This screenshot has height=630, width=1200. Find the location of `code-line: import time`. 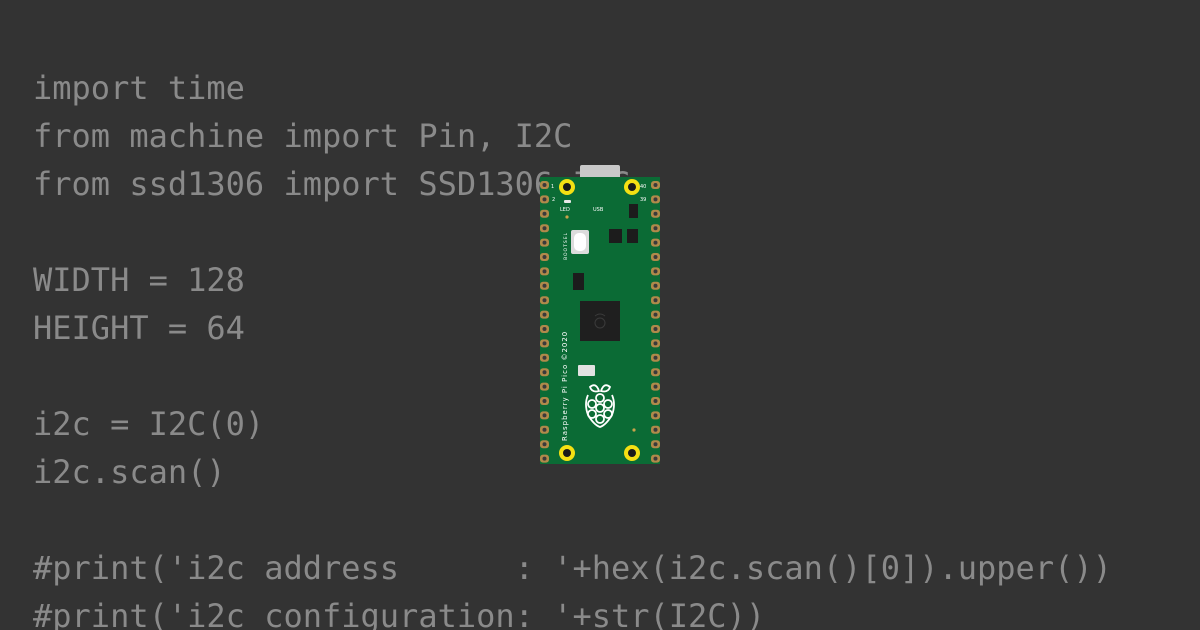

code-line: import time is located at coordinates (139, 88).